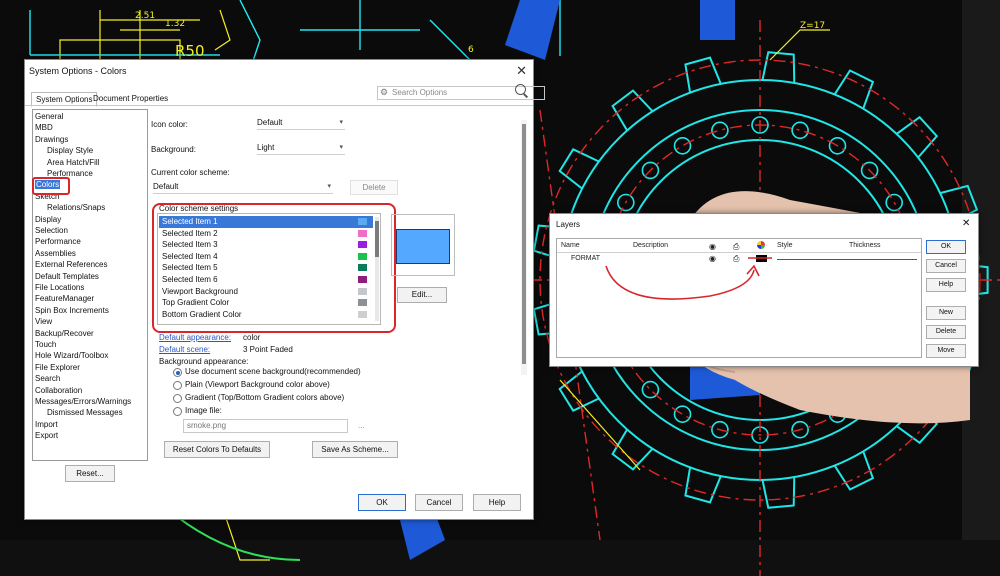  I want to click on tree-item: View, so click(43, 321).